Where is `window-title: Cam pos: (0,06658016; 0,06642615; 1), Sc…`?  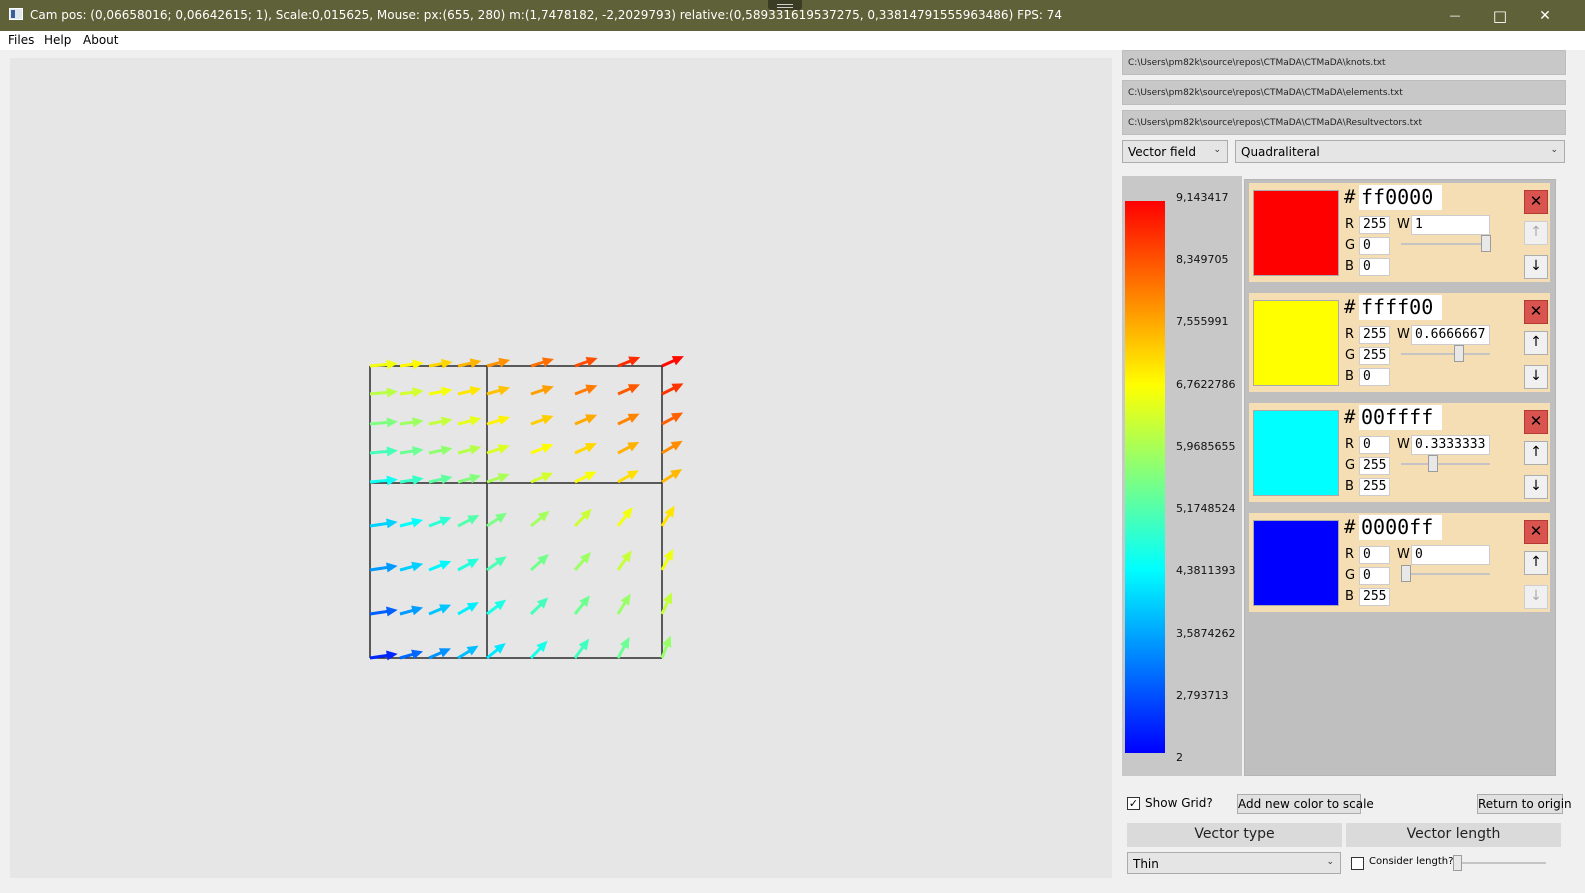 window-title: Cam pos: (0,06658016; 0,06642615; 1), Sc… is located at coordinates (546, 15).